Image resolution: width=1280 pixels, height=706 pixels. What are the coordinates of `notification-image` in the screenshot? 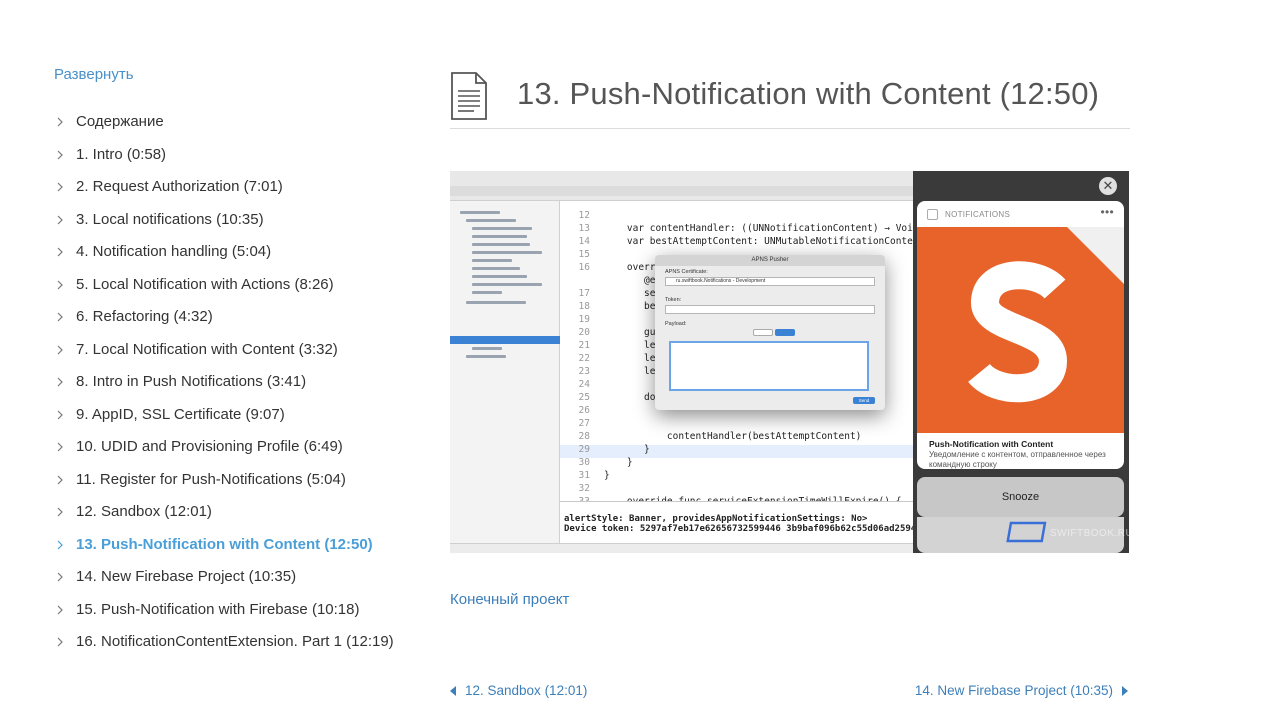 It's located at (1020, 330).